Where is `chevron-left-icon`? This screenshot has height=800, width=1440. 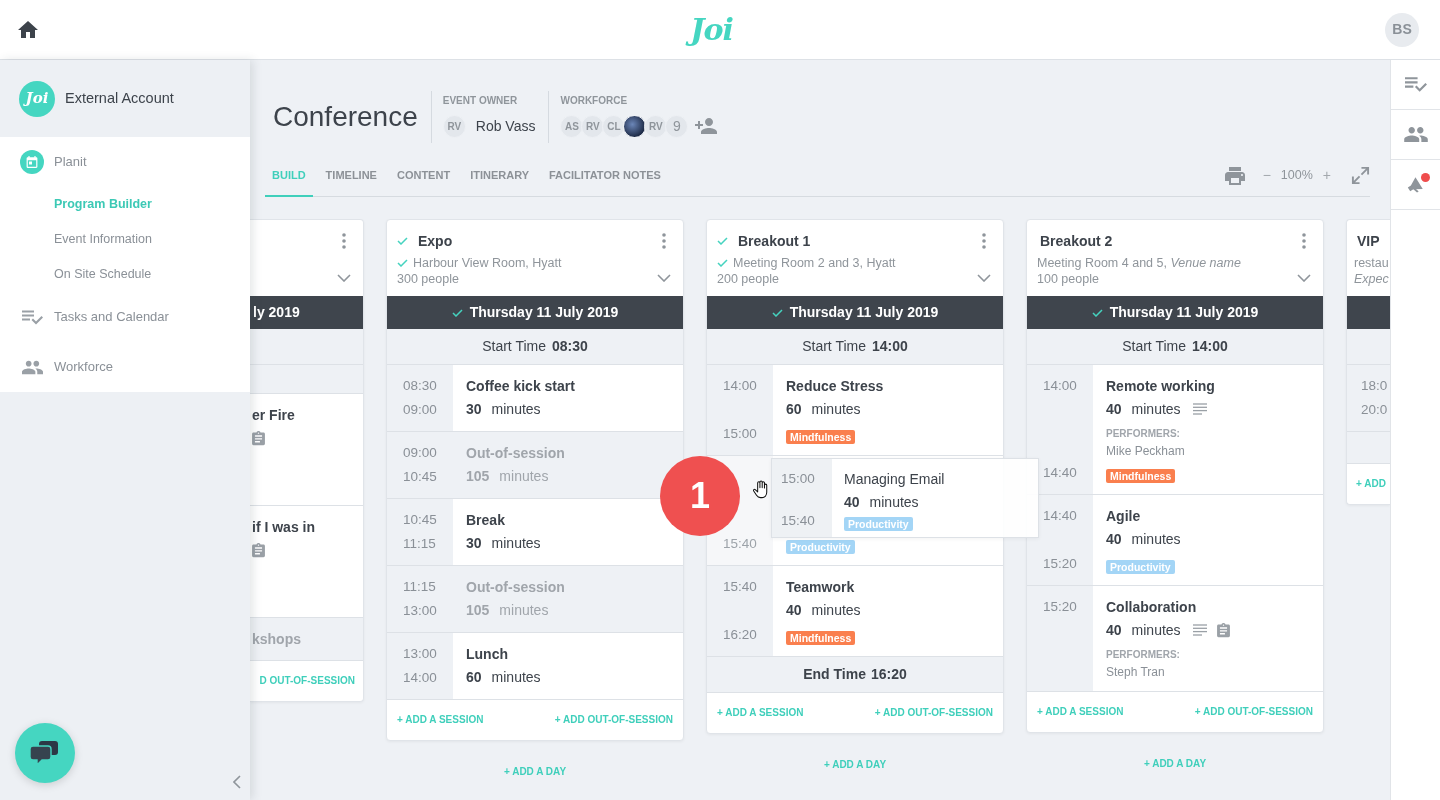
chevron-left-icon is located at coordinates (237, 782).